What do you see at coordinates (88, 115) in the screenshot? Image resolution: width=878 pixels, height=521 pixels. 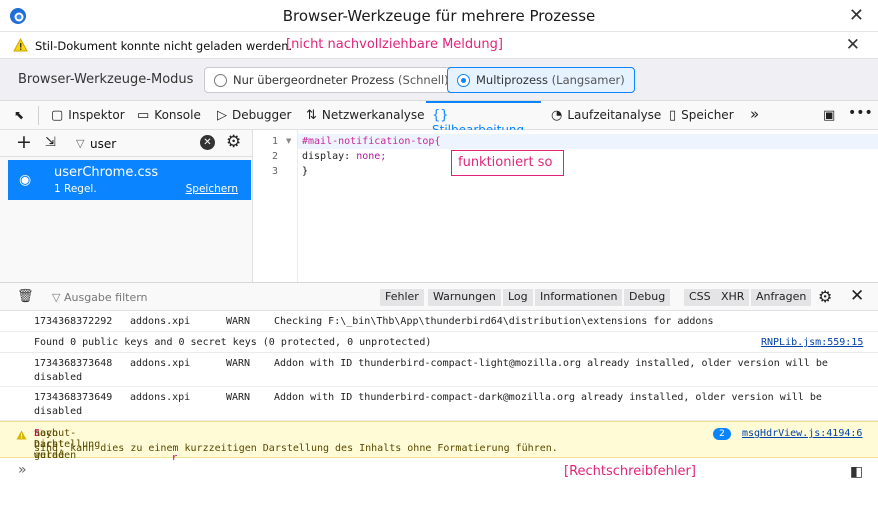 I see `tab-inspector: ▢ Inspektor` at bounding box center [88, 115].